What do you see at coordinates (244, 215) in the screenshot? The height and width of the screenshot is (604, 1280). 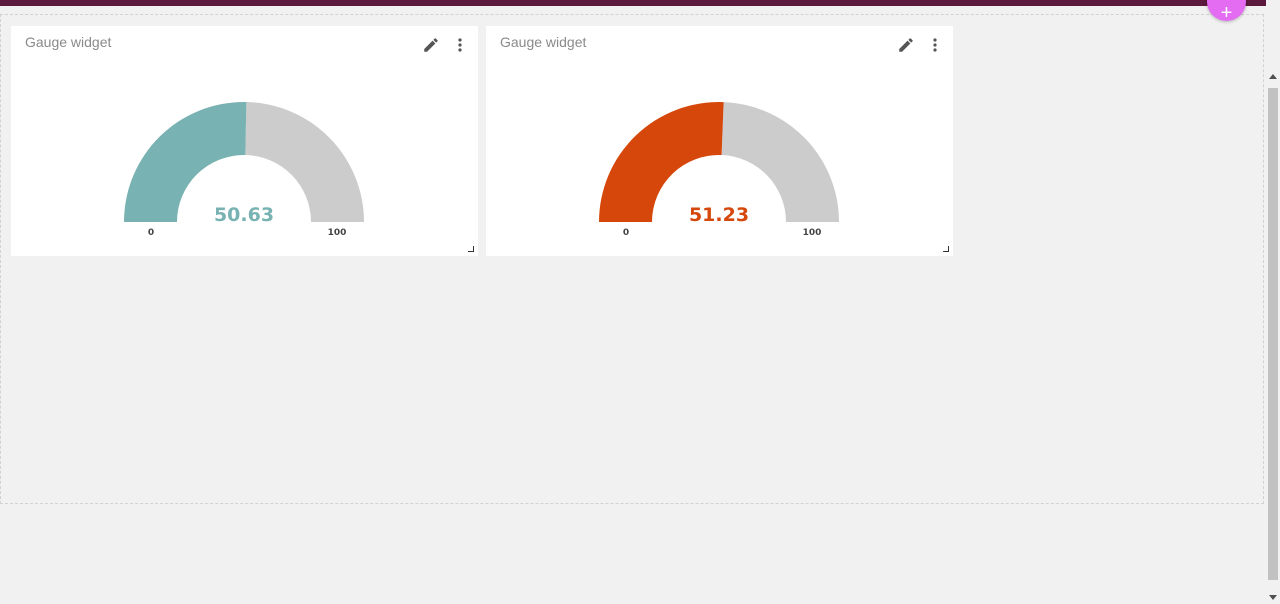 I see `gauge-value: 50.63` at bounding box center [244, 215].